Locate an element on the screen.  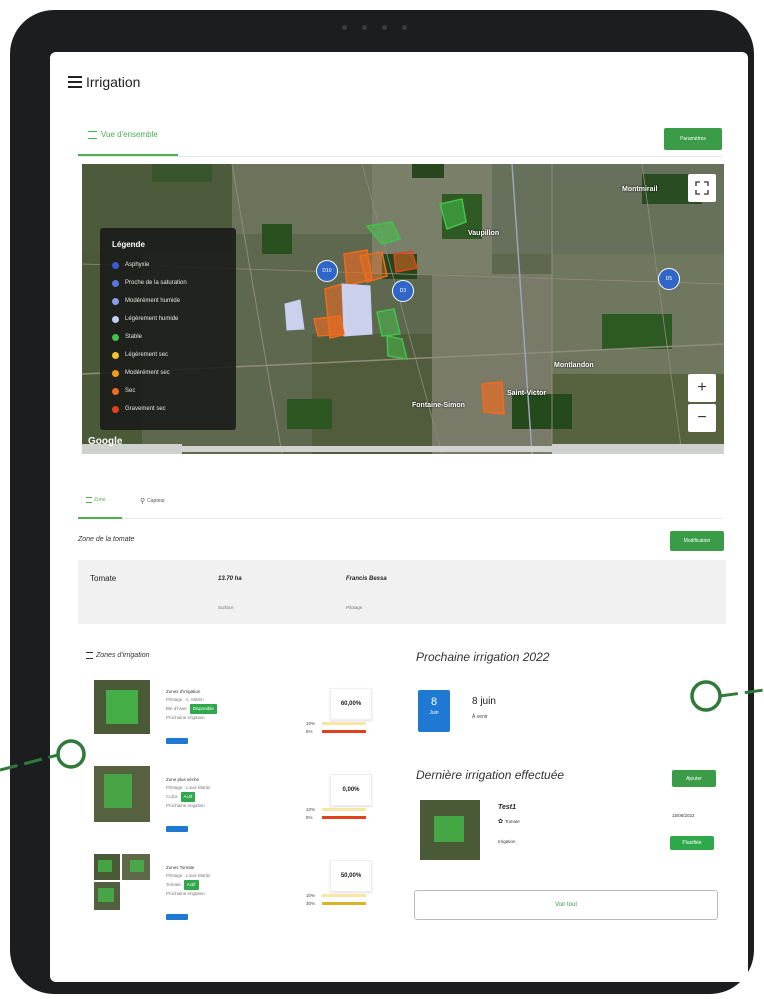
tab-capteur: ⚲ Capteur is located at coordinates (152, 501).